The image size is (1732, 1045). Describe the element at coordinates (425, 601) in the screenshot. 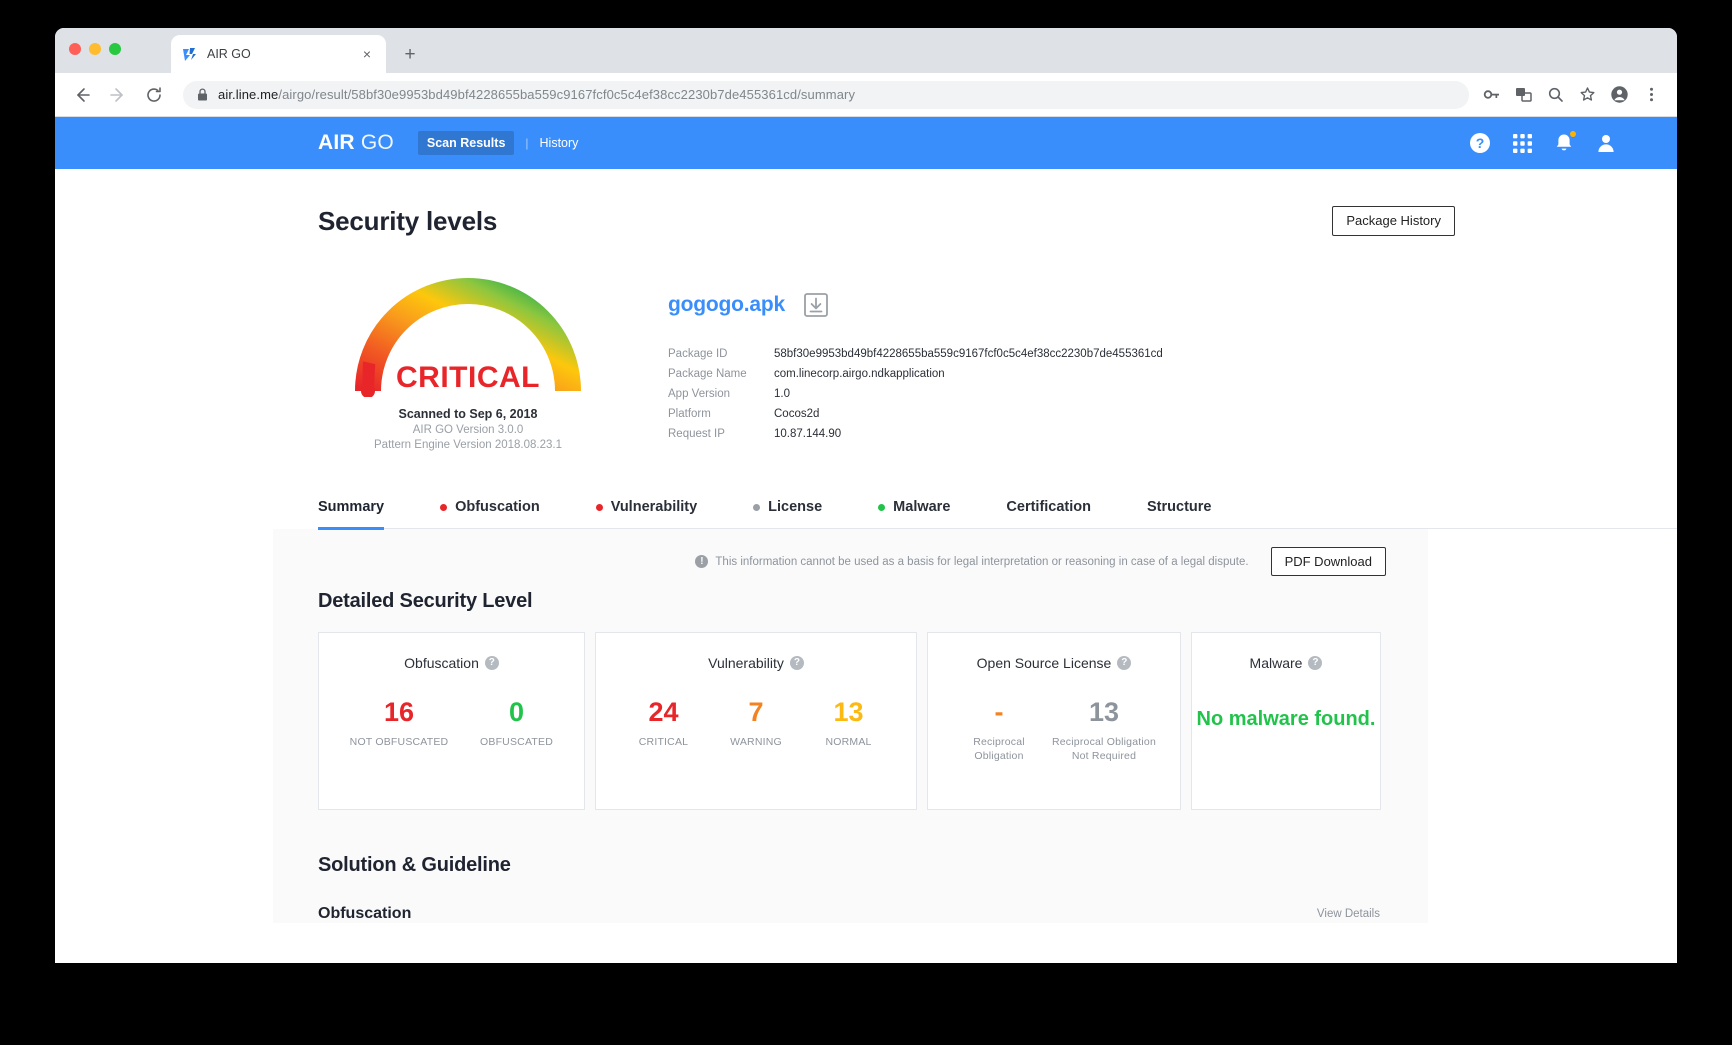

I see `detailed-security-level-title: Detailed Security Level` at that location.